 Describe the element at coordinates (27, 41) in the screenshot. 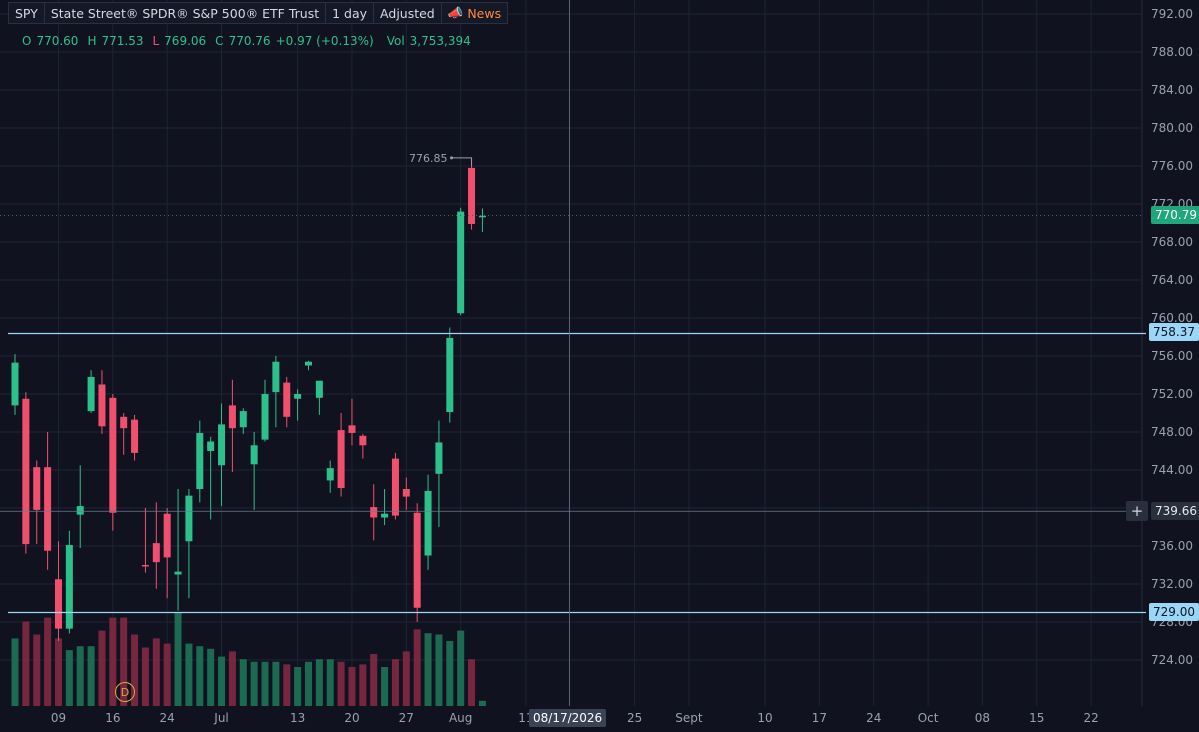

I see `open-label: O` at that location.